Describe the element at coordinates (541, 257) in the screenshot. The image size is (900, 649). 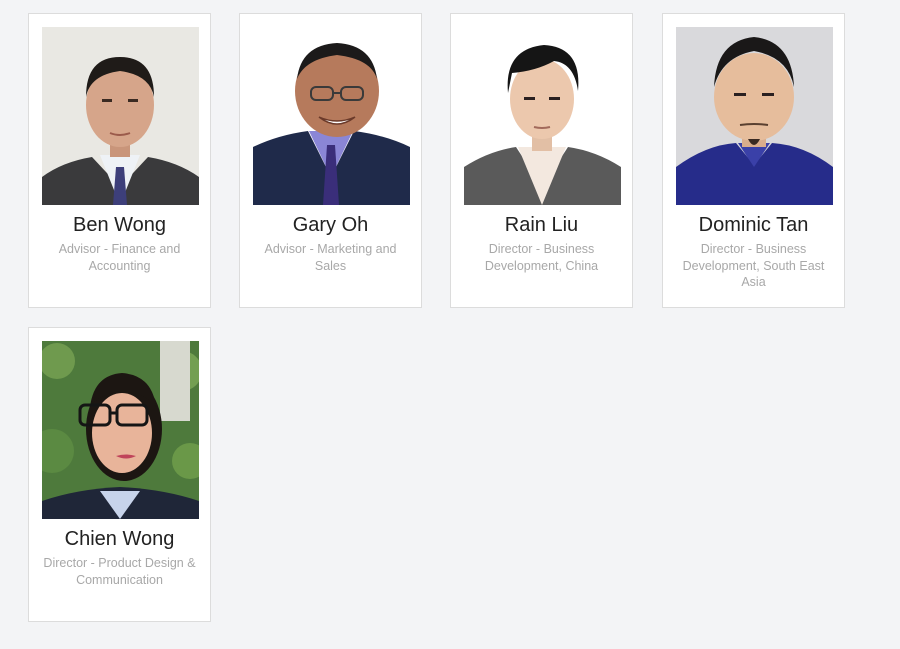
I see `member-role: Director - Business Development, China` at that location.